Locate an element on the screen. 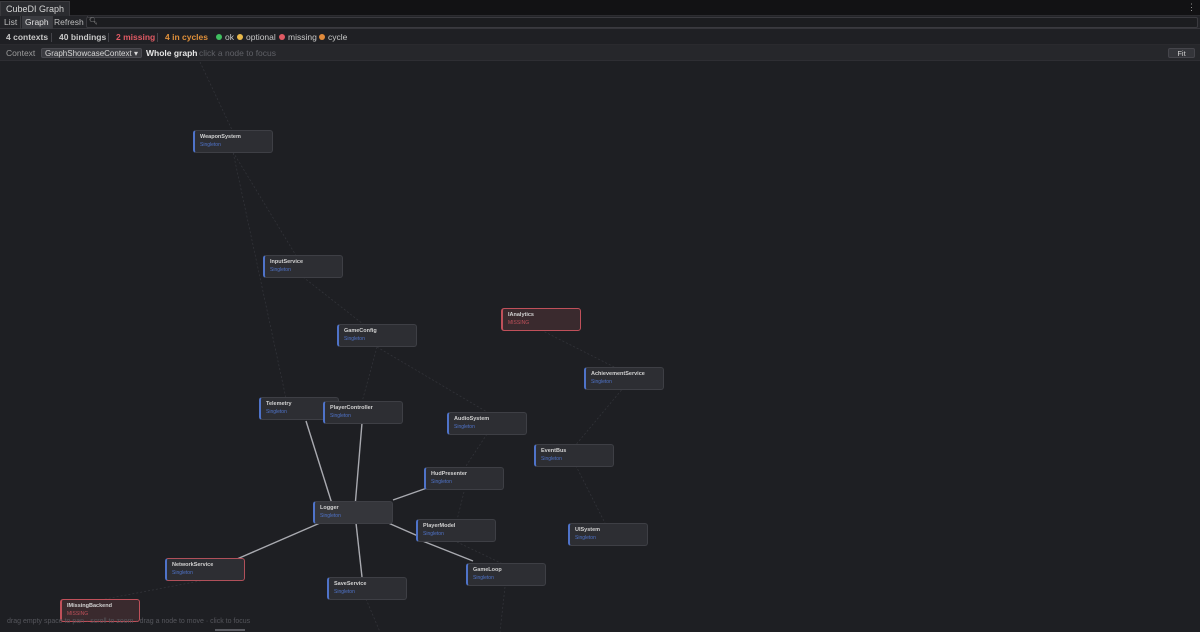 This screenshot has height=632, width=1200. missing-count: 2 missing is located at coordinates (136, 37).